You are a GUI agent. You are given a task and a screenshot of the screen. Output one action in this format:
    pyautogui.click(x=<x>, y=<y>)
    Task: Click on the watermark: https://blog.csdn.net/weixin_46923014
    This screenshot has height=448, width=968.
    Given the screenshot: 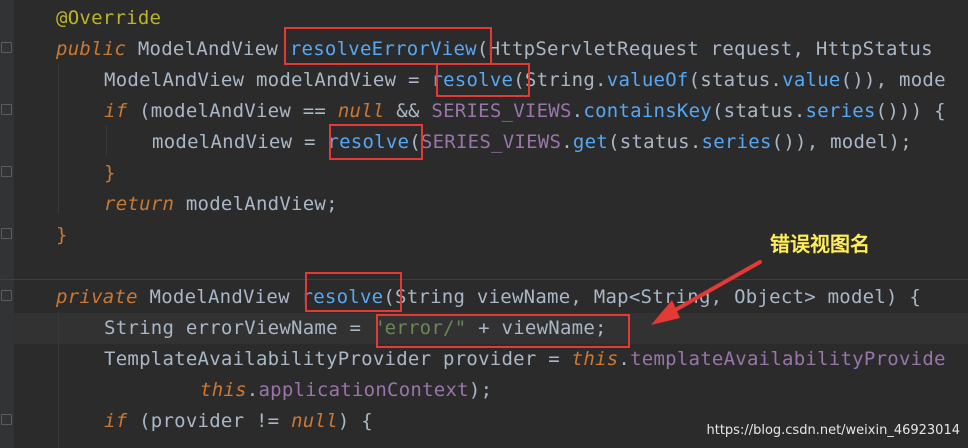 What is the action you would take?
    pyautogui.click(x=833, y=430)
    